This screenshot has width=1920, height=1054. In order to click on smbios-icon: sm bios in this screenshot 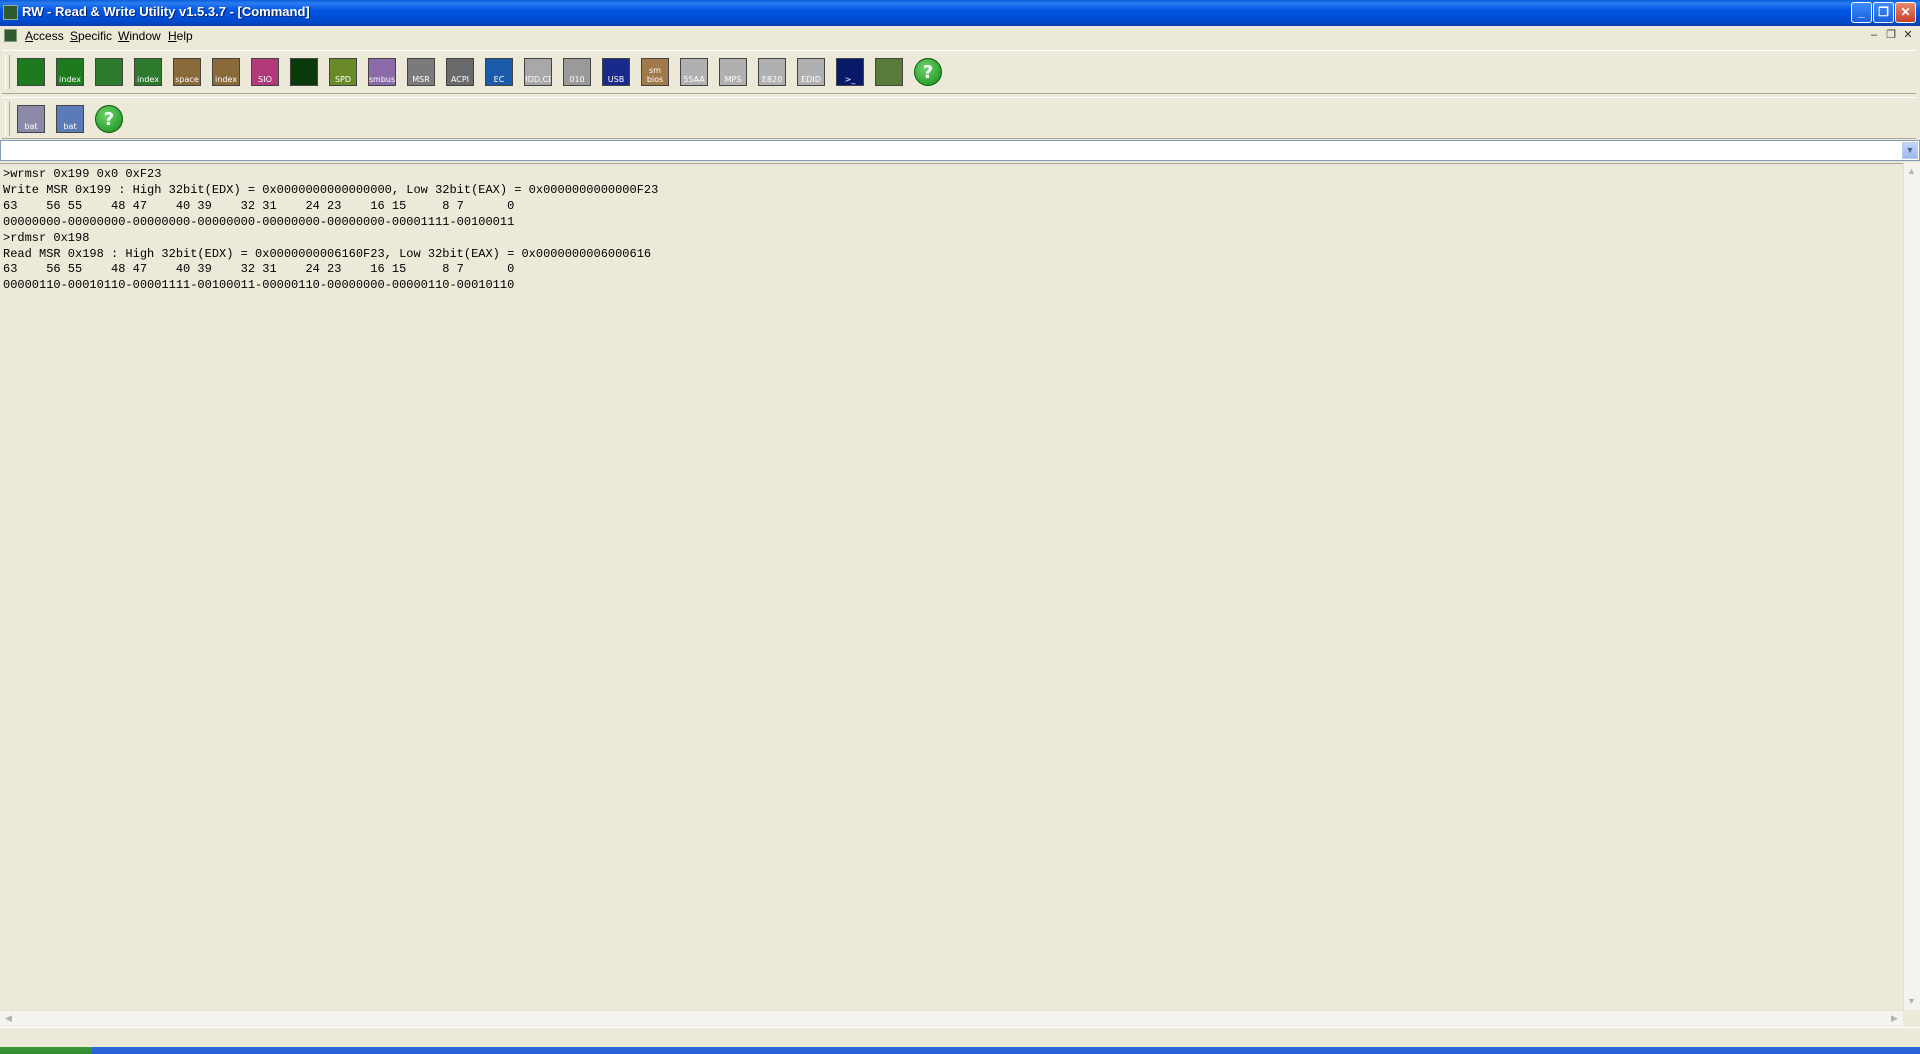, I will do `click(655, 72)`.